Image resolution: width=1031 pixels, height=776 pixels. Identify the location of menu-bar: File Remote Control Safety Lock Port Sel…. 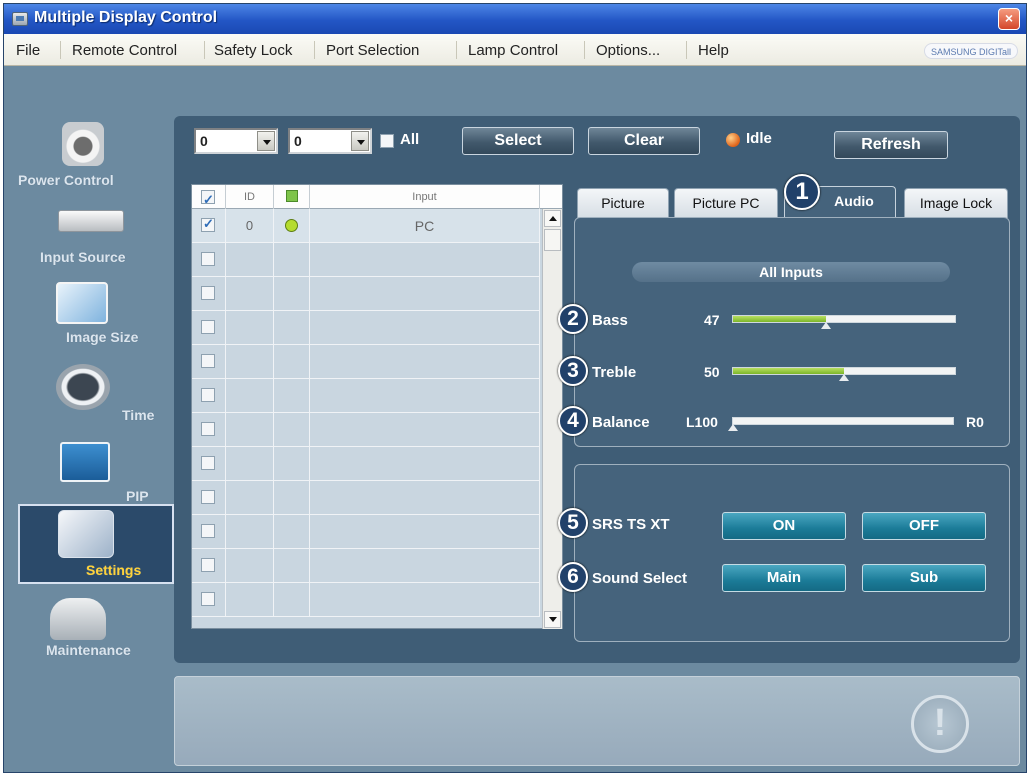
(515, 50).